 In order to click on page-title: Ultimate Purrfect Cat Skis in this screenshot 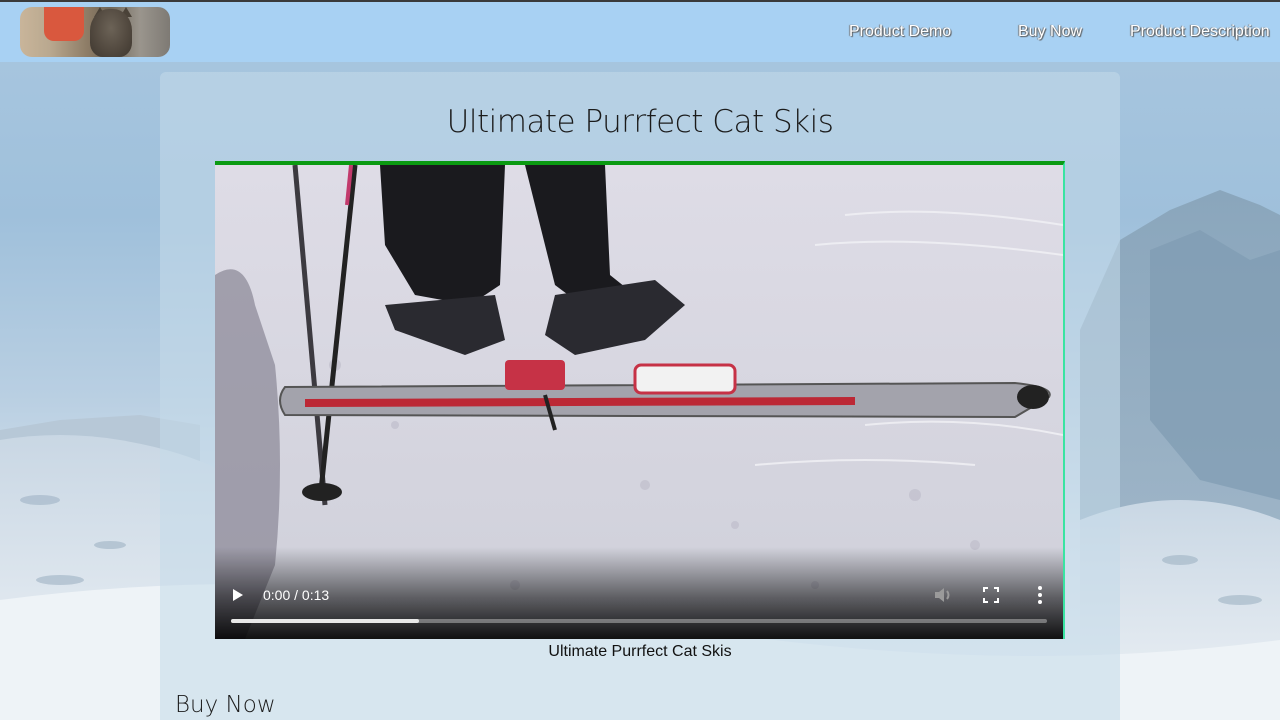, I will do `click(640, 122)`.